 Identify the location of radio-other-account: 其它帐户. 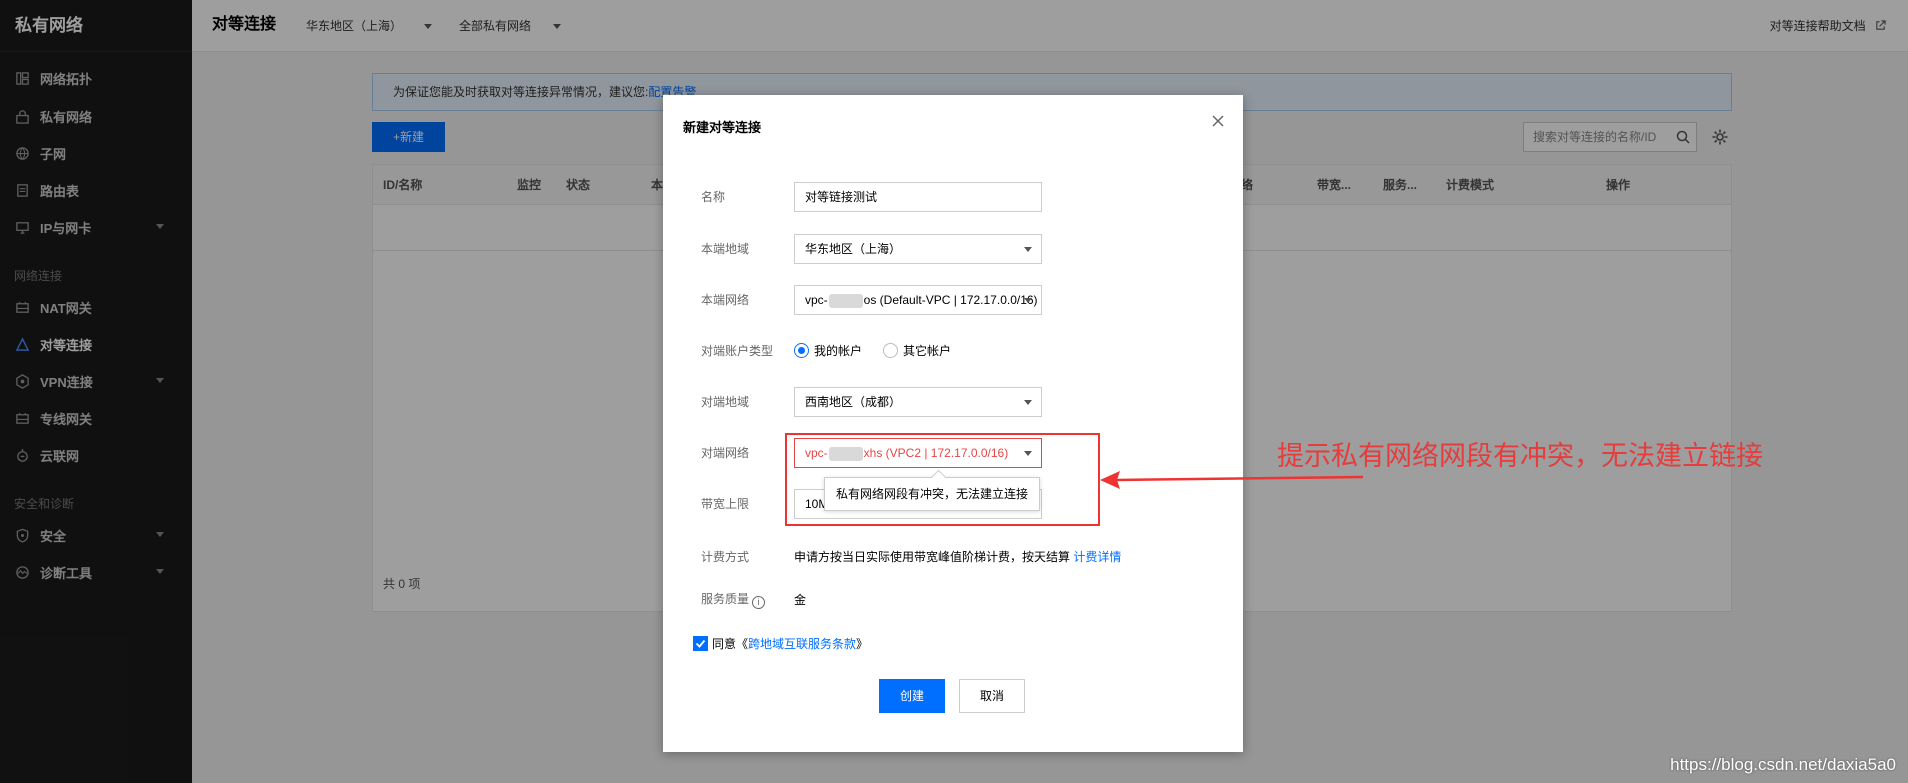
(917, 350).